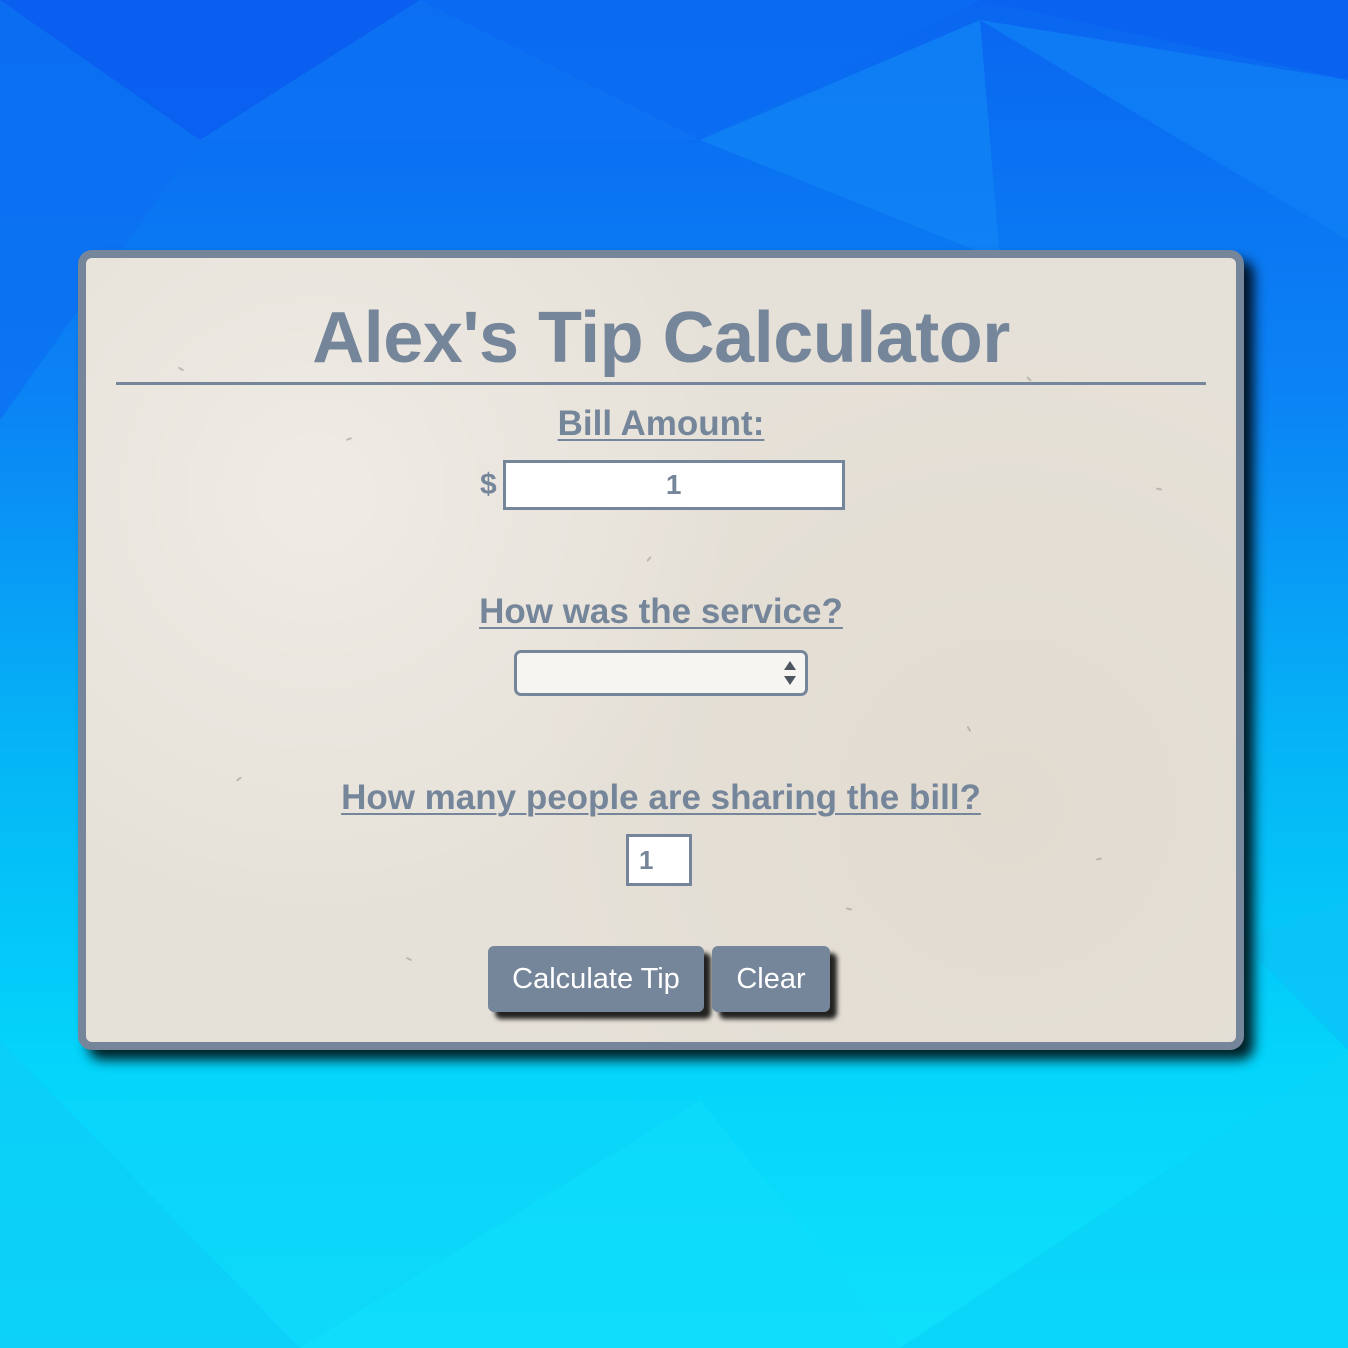  What do you see at coordinates (771, 979) in the screenshot?
I see `clear-button: Clear` at bounding box center [771, 979].